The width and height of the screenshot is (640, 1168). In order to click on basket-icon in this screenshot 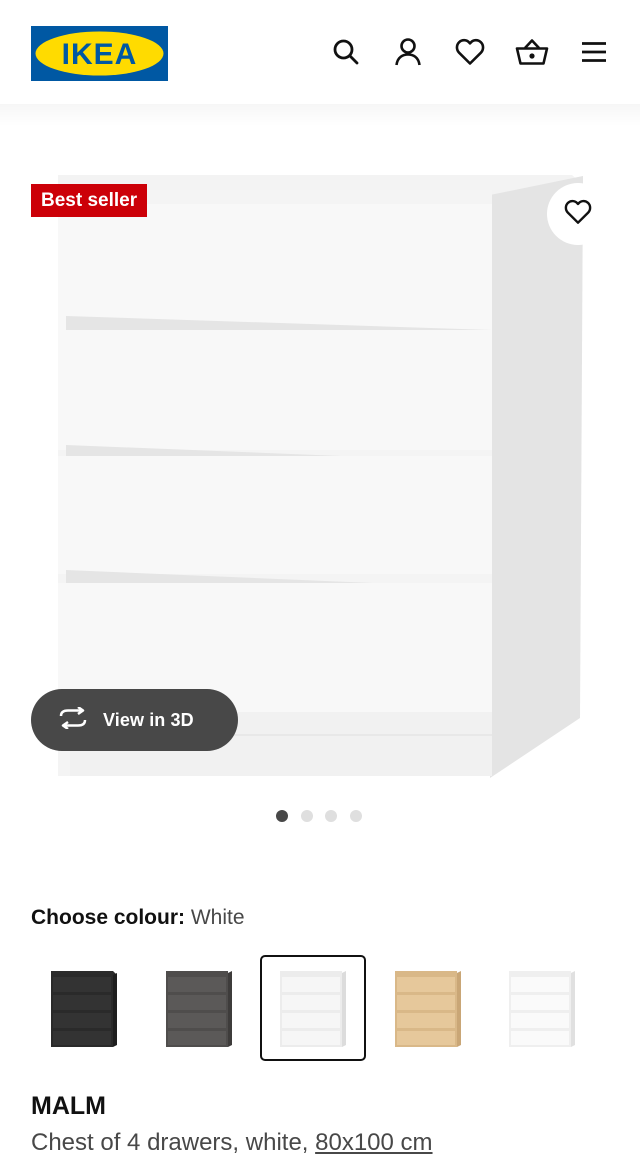, I will do `click(532, 52)`.